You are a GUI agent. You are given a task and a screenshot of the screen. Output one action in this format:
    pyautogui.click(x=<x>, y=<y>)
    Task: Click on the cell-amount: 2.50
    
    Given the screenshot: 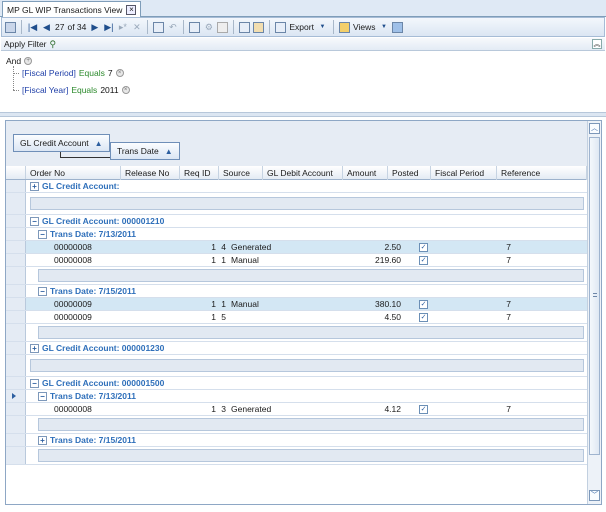 What is the action you would take?
    pyautogui.click(x=376, y=247)
    